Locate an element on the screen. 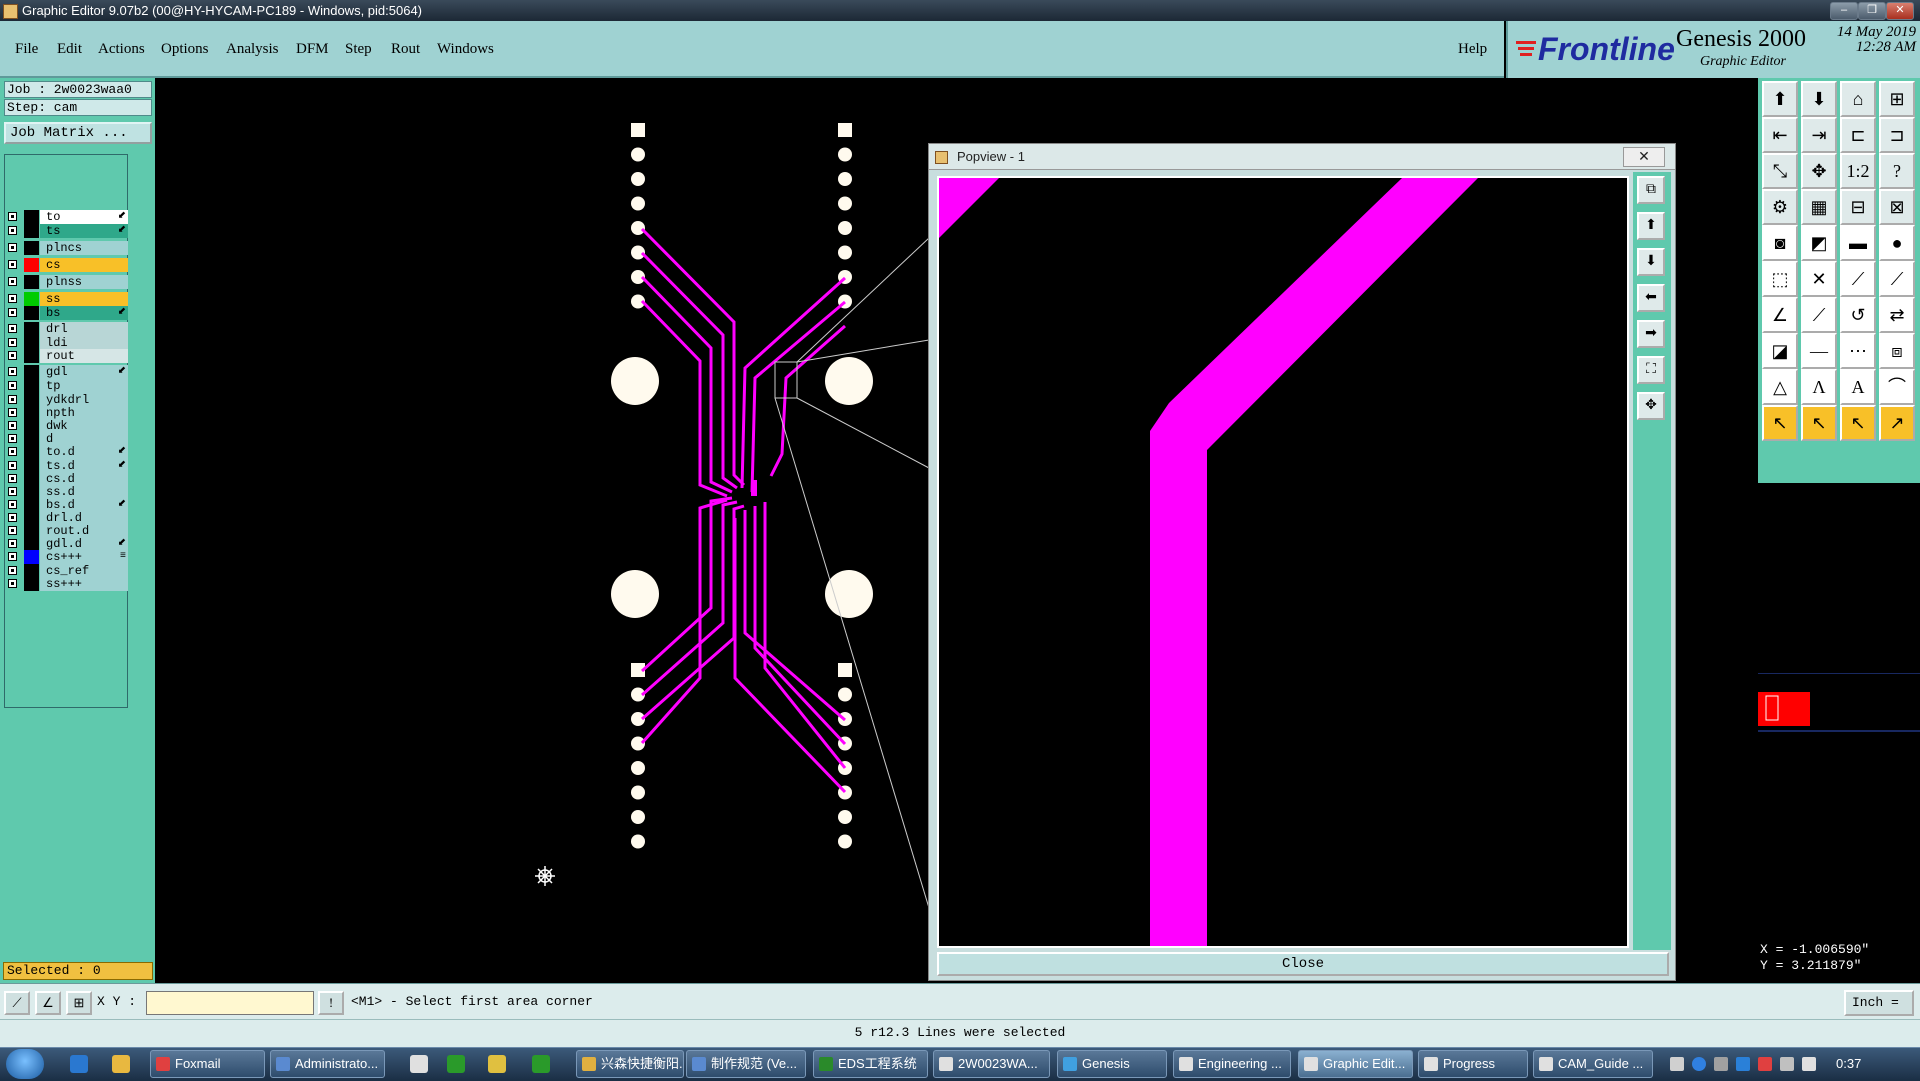 The height and width of the screenshot is (1081, 1920). layer-row: dwk is located at coordinates (66, 426).